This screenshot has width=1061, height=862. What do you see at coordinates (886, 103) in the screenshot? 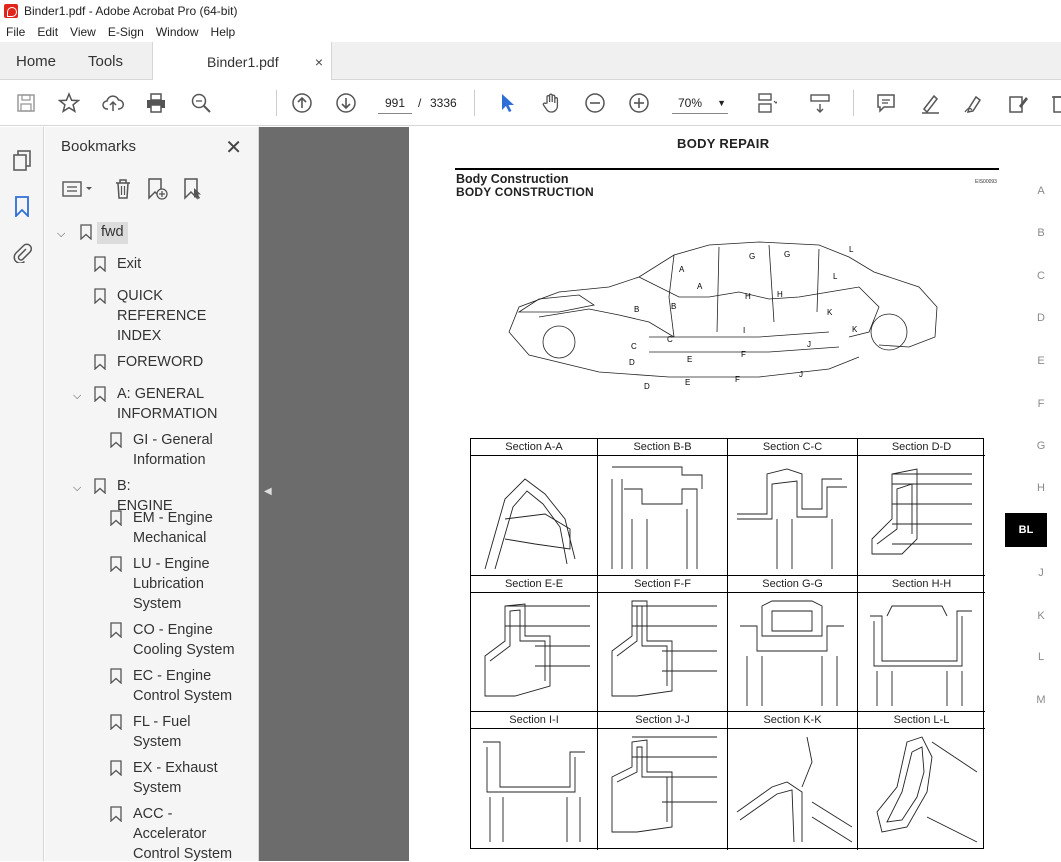
I see `comment-icon` at bounding box center [886, 103].